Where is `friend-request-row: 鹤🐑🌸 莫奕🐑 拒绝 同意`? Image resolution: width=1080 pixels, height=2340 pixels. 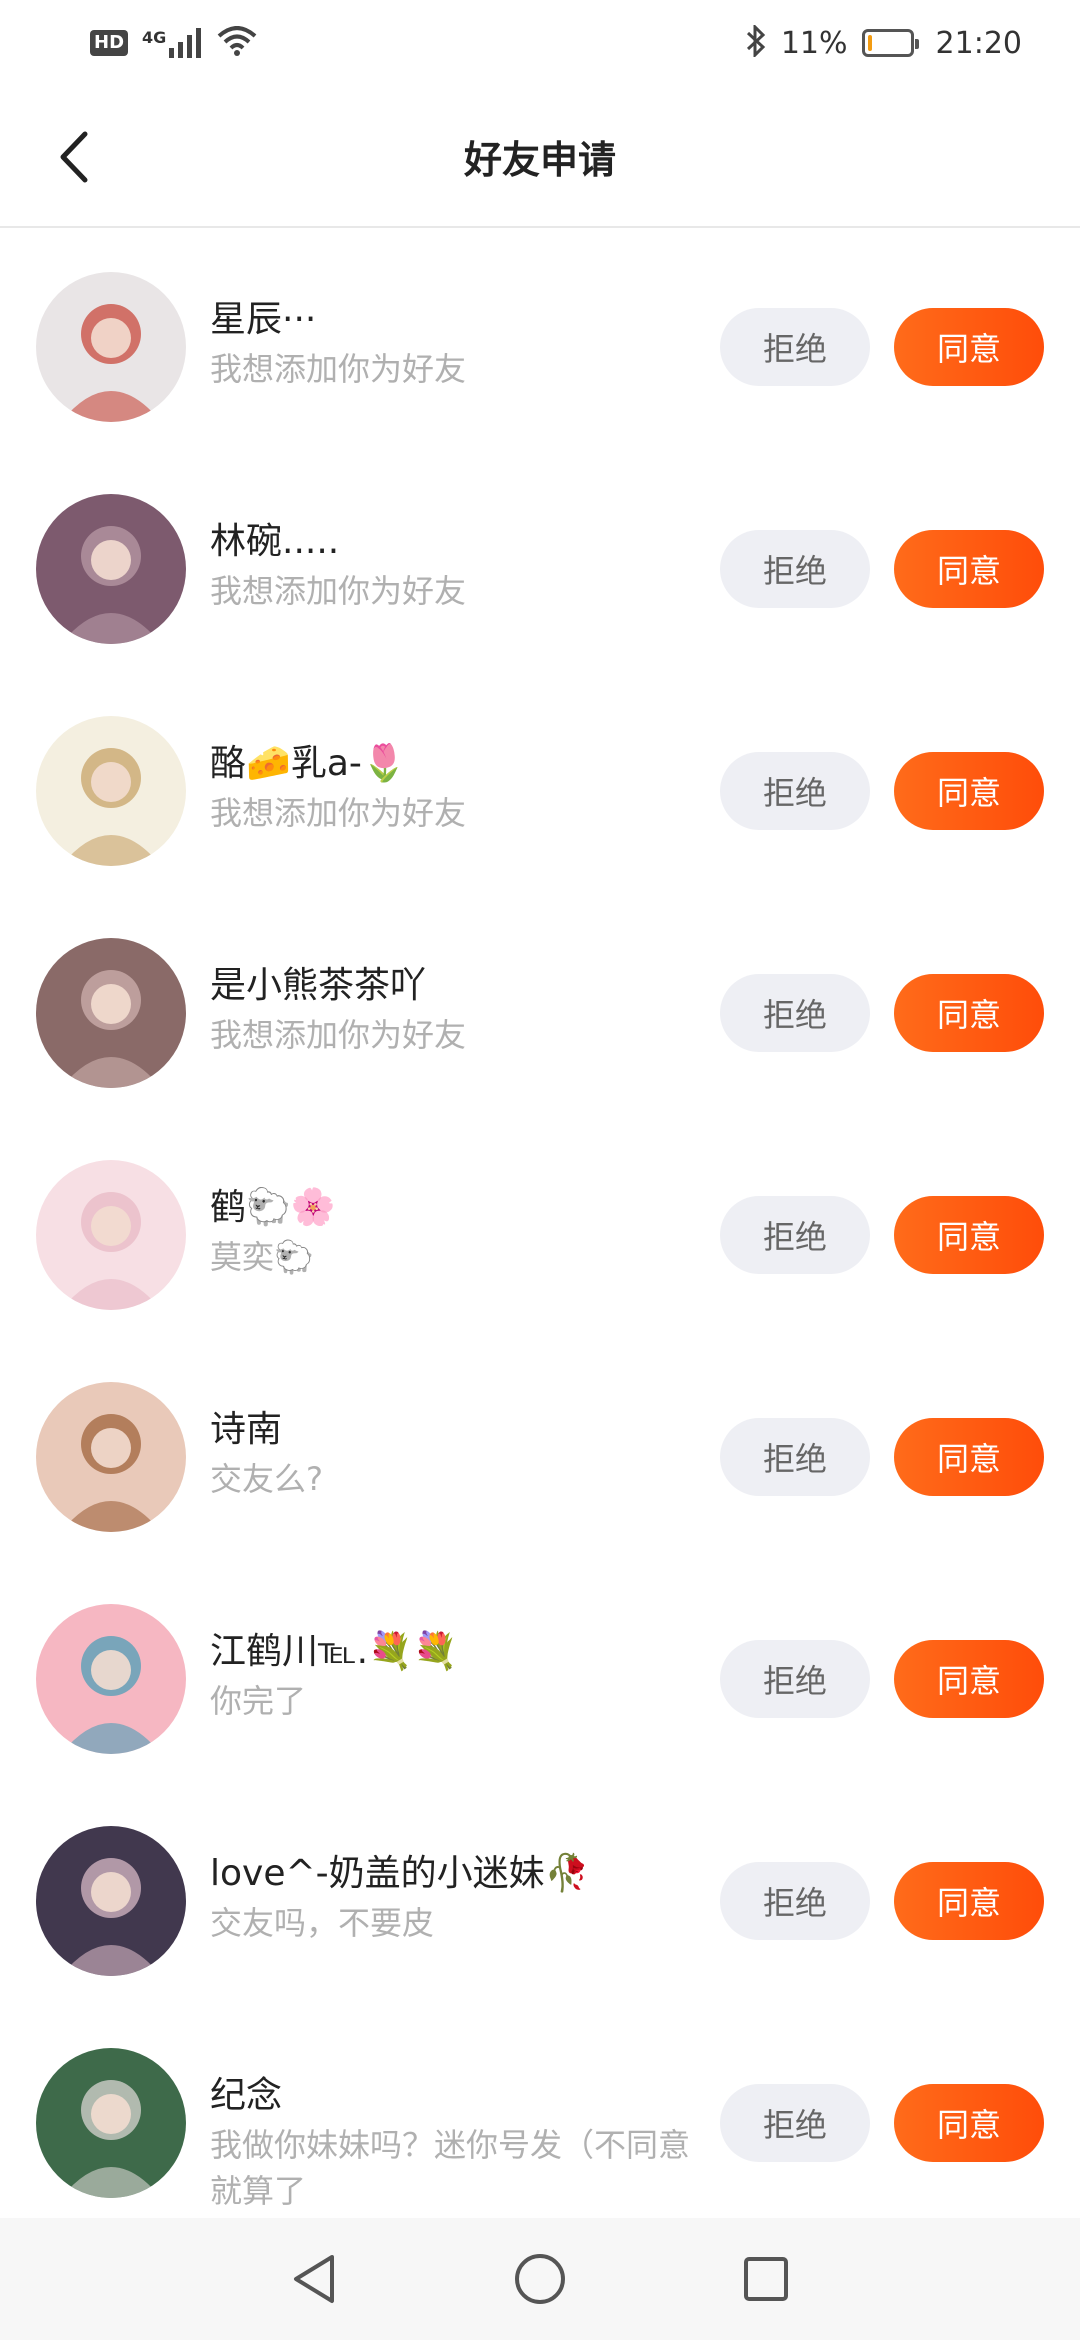
friend-request-row: 鹤🐑🌸 莫奕🐑 拒绝 同意 is located at coordinates (540, 1227).